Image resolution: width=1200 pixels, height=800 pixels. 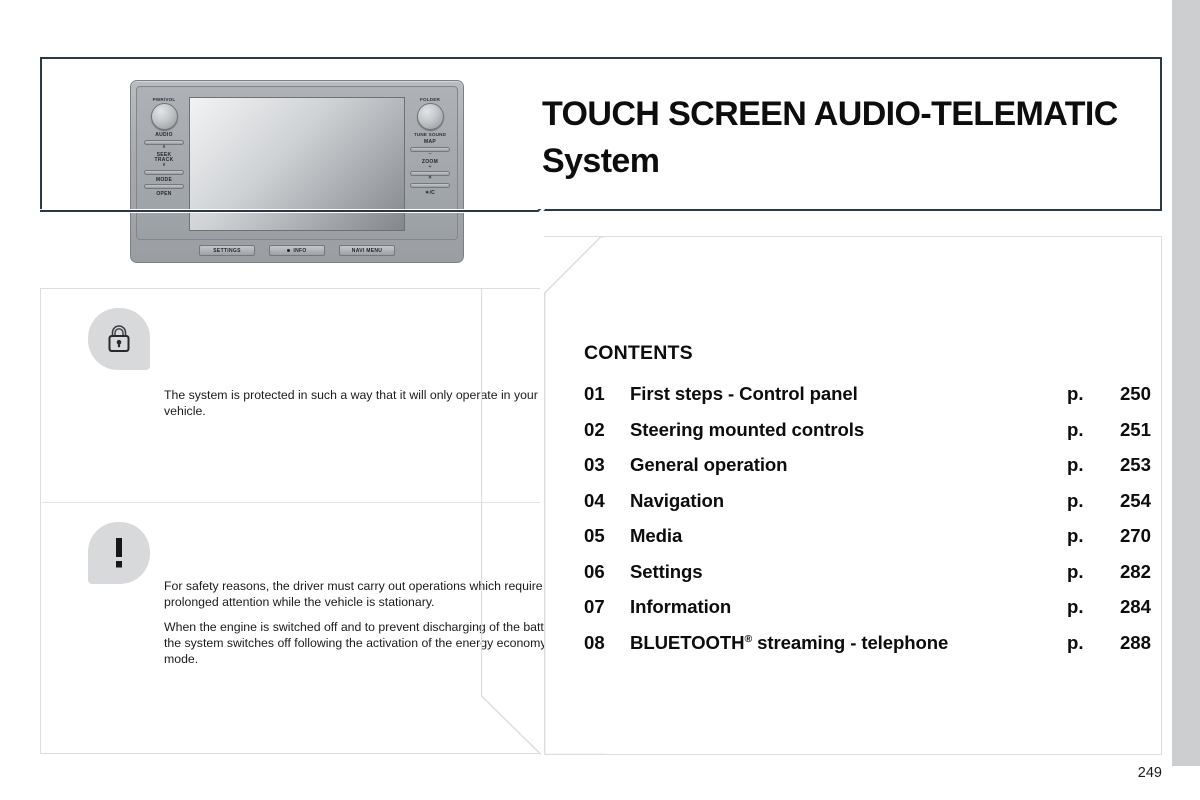 What do you see at coordinates (1135, 393) in the screenshot?
I see `toc-page-number: 250` at bounding box center [1135, 393].